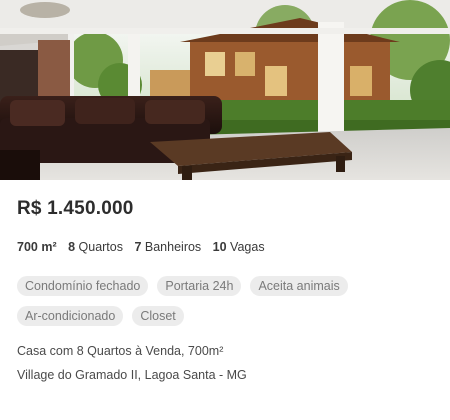 This screenshot has width=450, height=420. Describe the element at coordinates (72, 247) in the screenshot. I see `feature-bedrooms-value: 8` at that location.